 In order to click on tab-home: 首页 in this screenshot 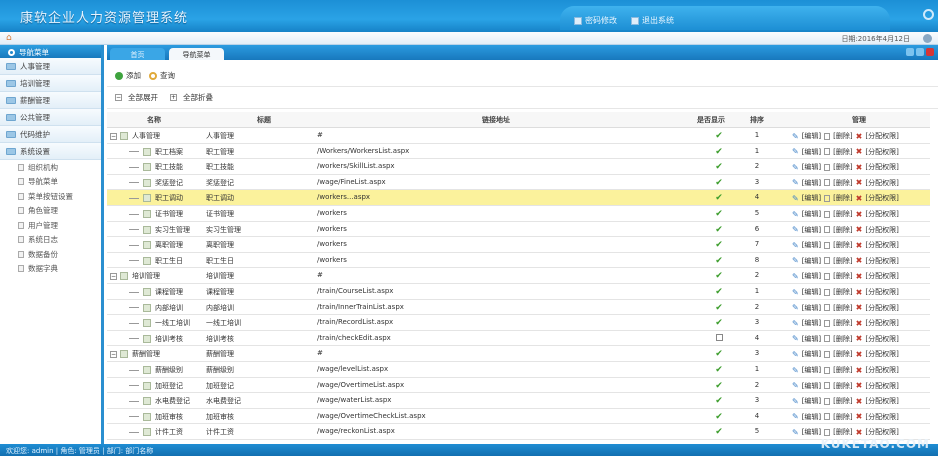, I will do `click(137, 54)`.